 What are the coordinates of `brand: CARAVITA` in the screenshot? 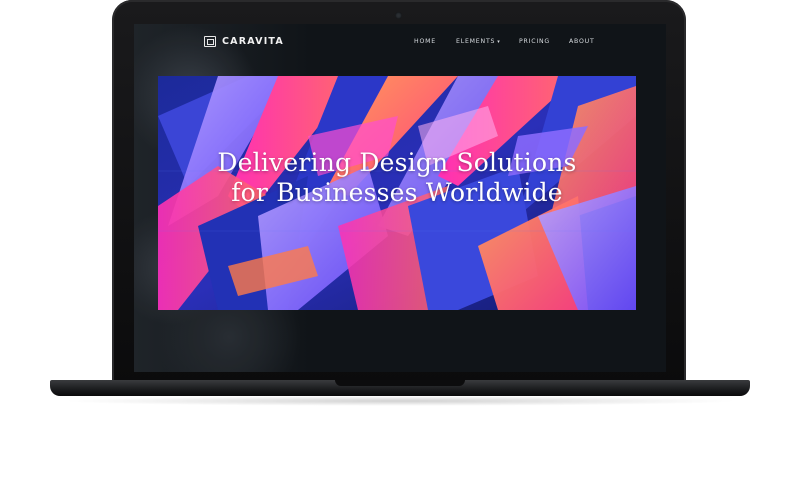 It's located at (244, 41).